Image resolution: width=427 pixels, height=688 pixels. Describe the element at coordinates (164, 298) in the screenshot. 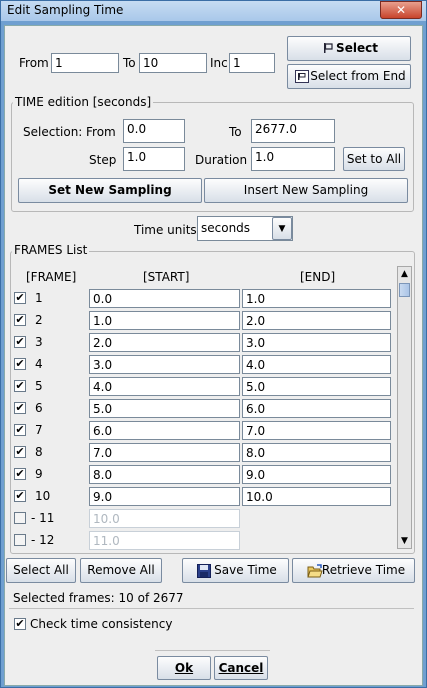

I see `frame-start-input: 0.0` at that location.